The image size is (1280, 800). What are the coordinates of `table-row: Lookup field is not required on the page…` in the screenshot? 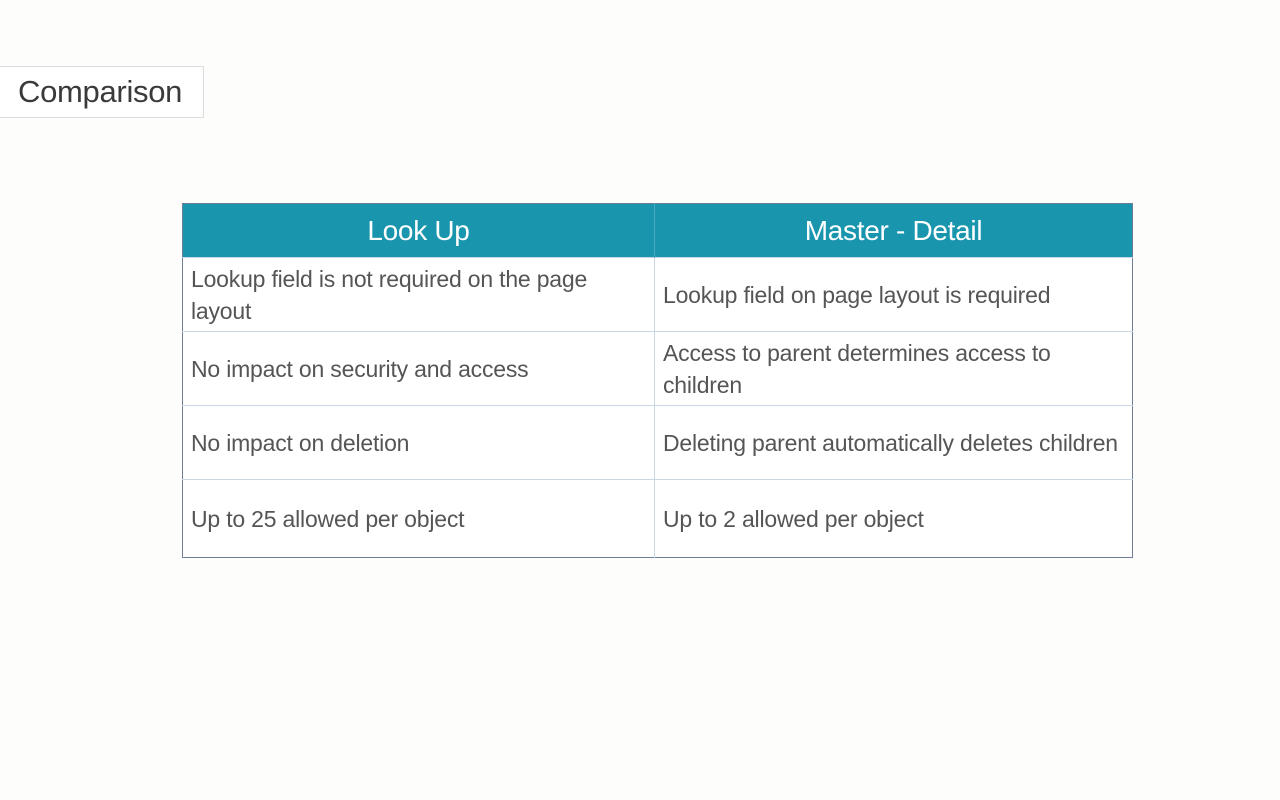 It's located at (657, 294).